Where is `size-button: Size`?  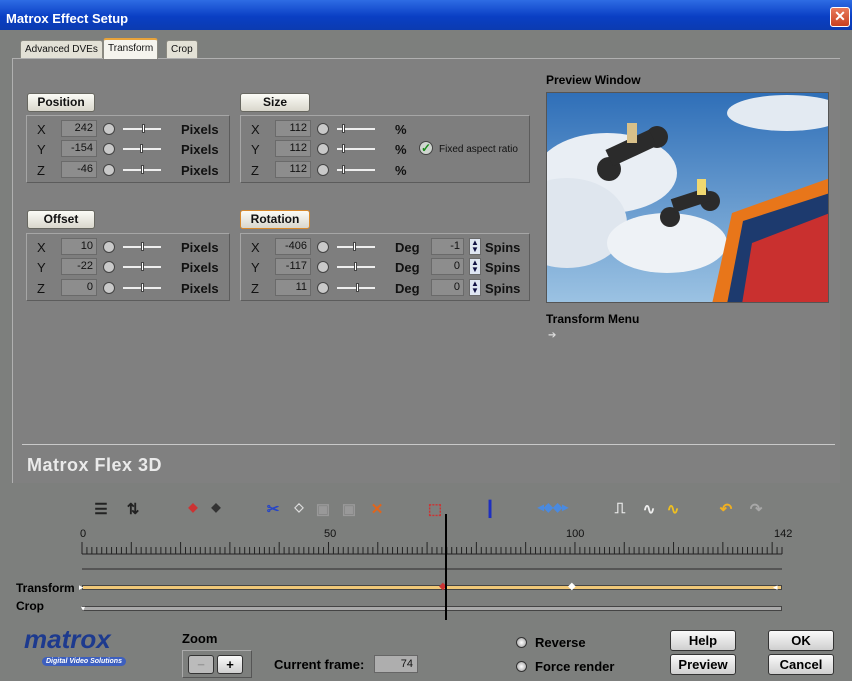 size-button: Size is located at coordinates (275, 102).